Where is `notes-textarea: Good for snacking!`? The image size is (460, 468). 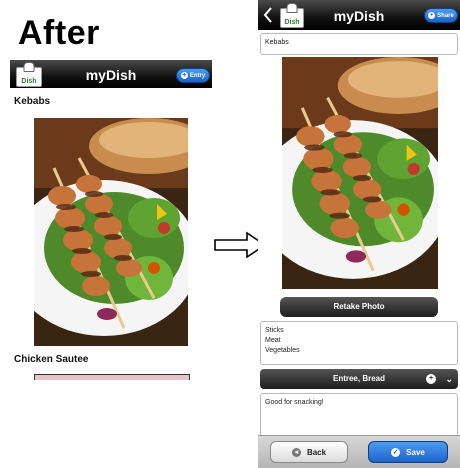 notes-textarea: Good for snacking! is located at coordinates (359, 415).